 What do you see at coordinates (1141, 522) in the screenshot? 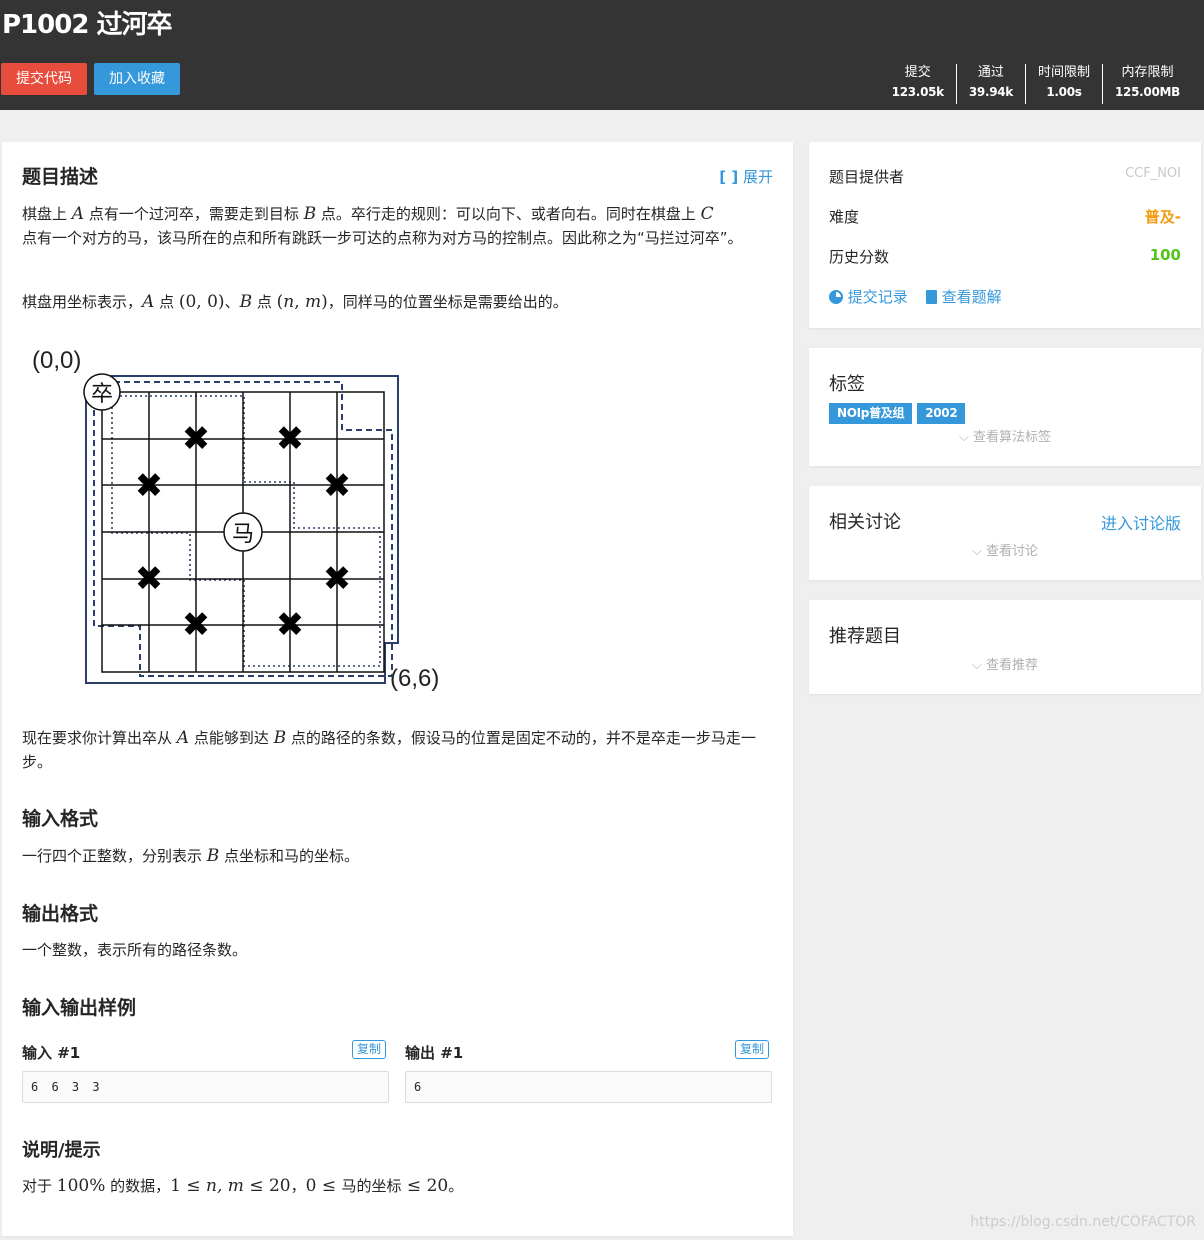
I see `enter-discussion-link: 进入讨论版` at bounding box center [1141, 522].